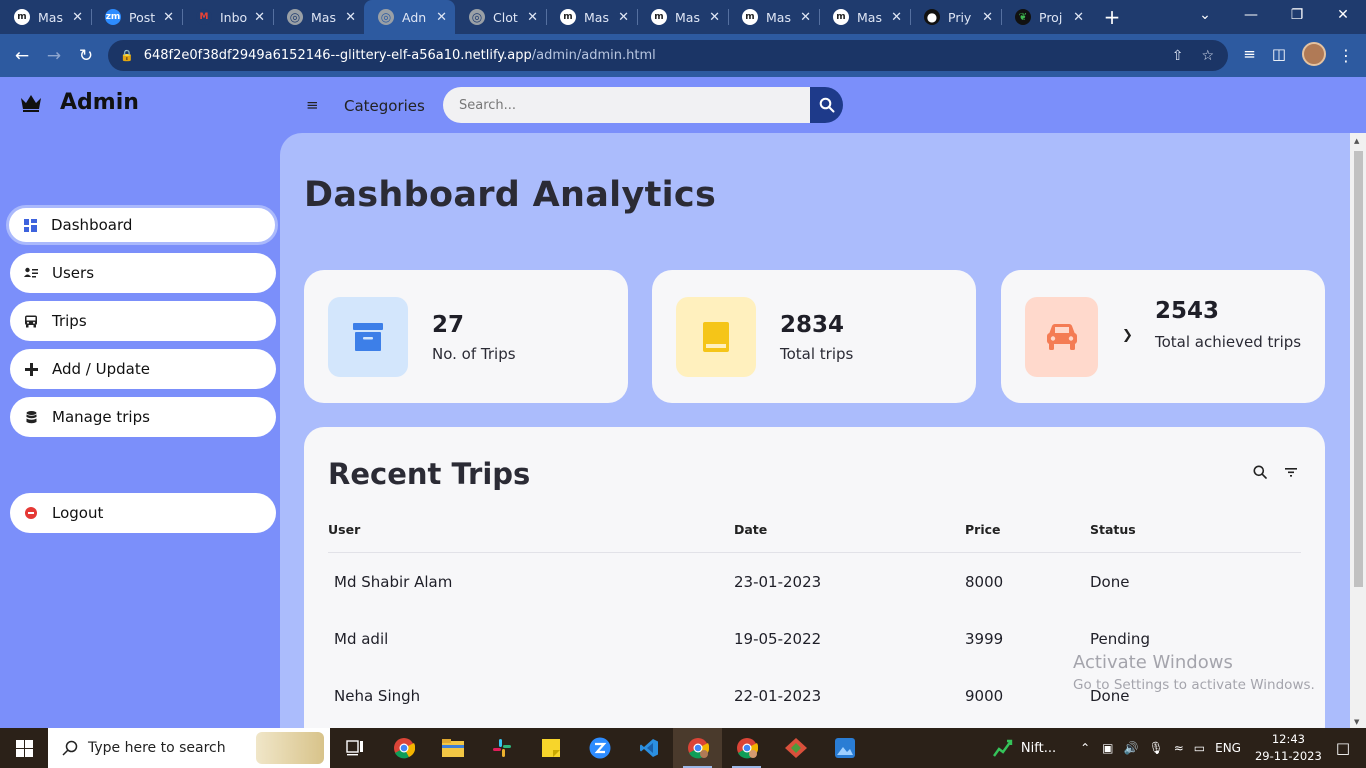  I want to click on vscode-icon, so click(648, 748).